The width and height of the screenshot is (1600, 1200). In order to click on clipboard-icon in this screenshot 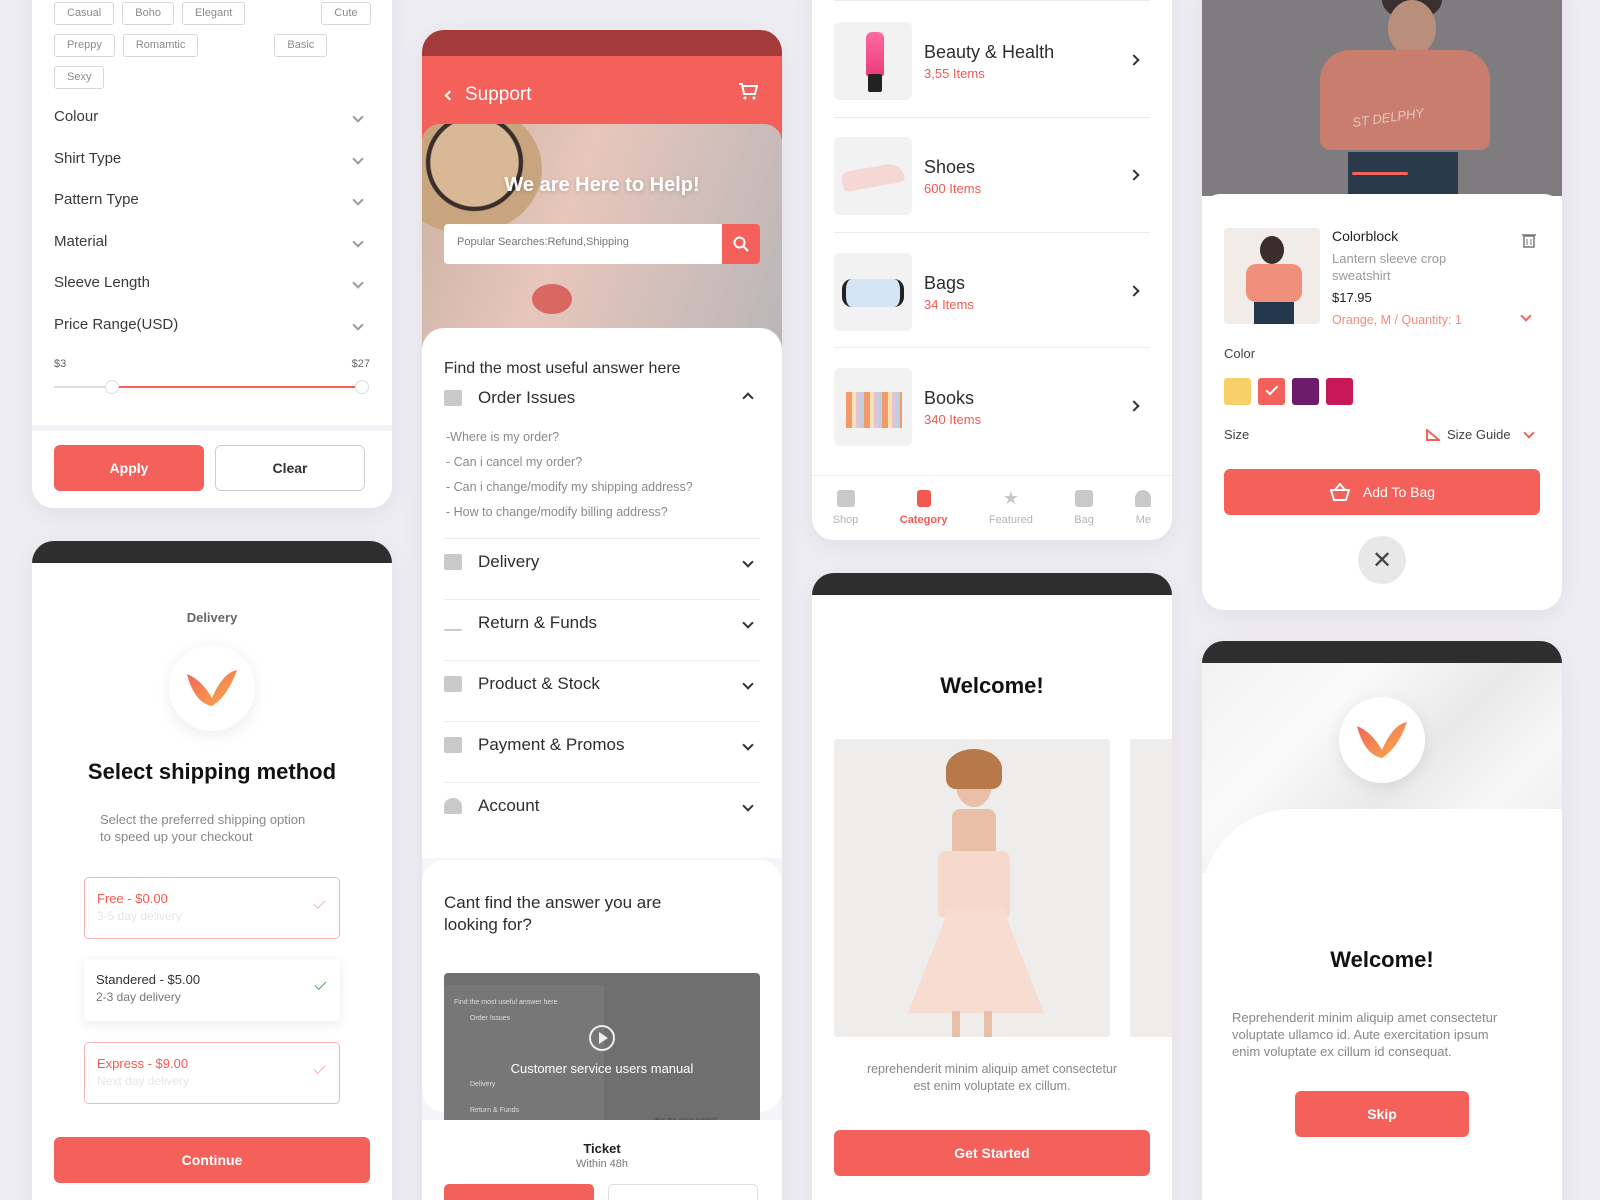, I will do `click(453, 684)`.